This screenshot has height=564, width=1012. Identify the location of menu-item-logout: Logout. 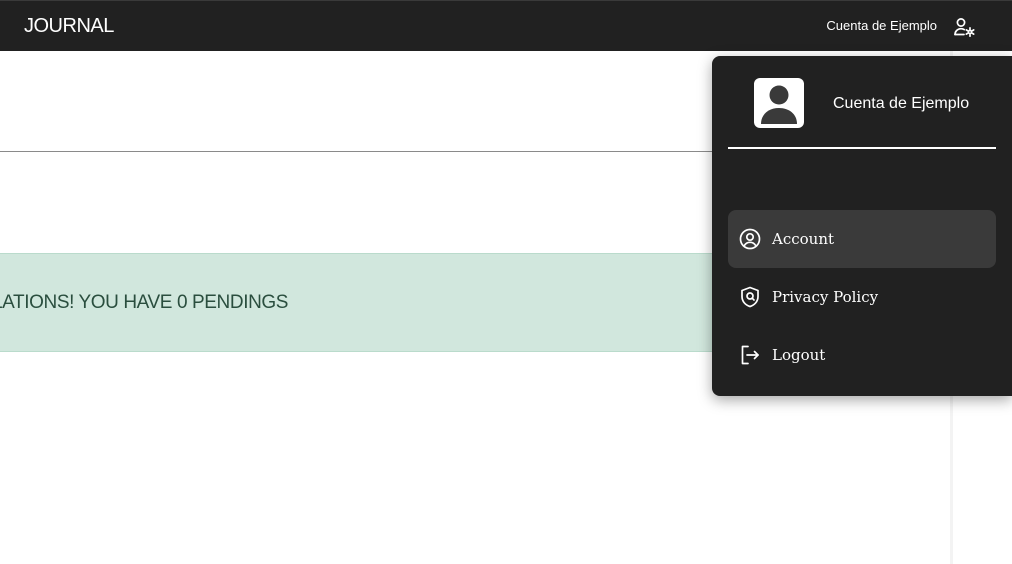
(862, 355).